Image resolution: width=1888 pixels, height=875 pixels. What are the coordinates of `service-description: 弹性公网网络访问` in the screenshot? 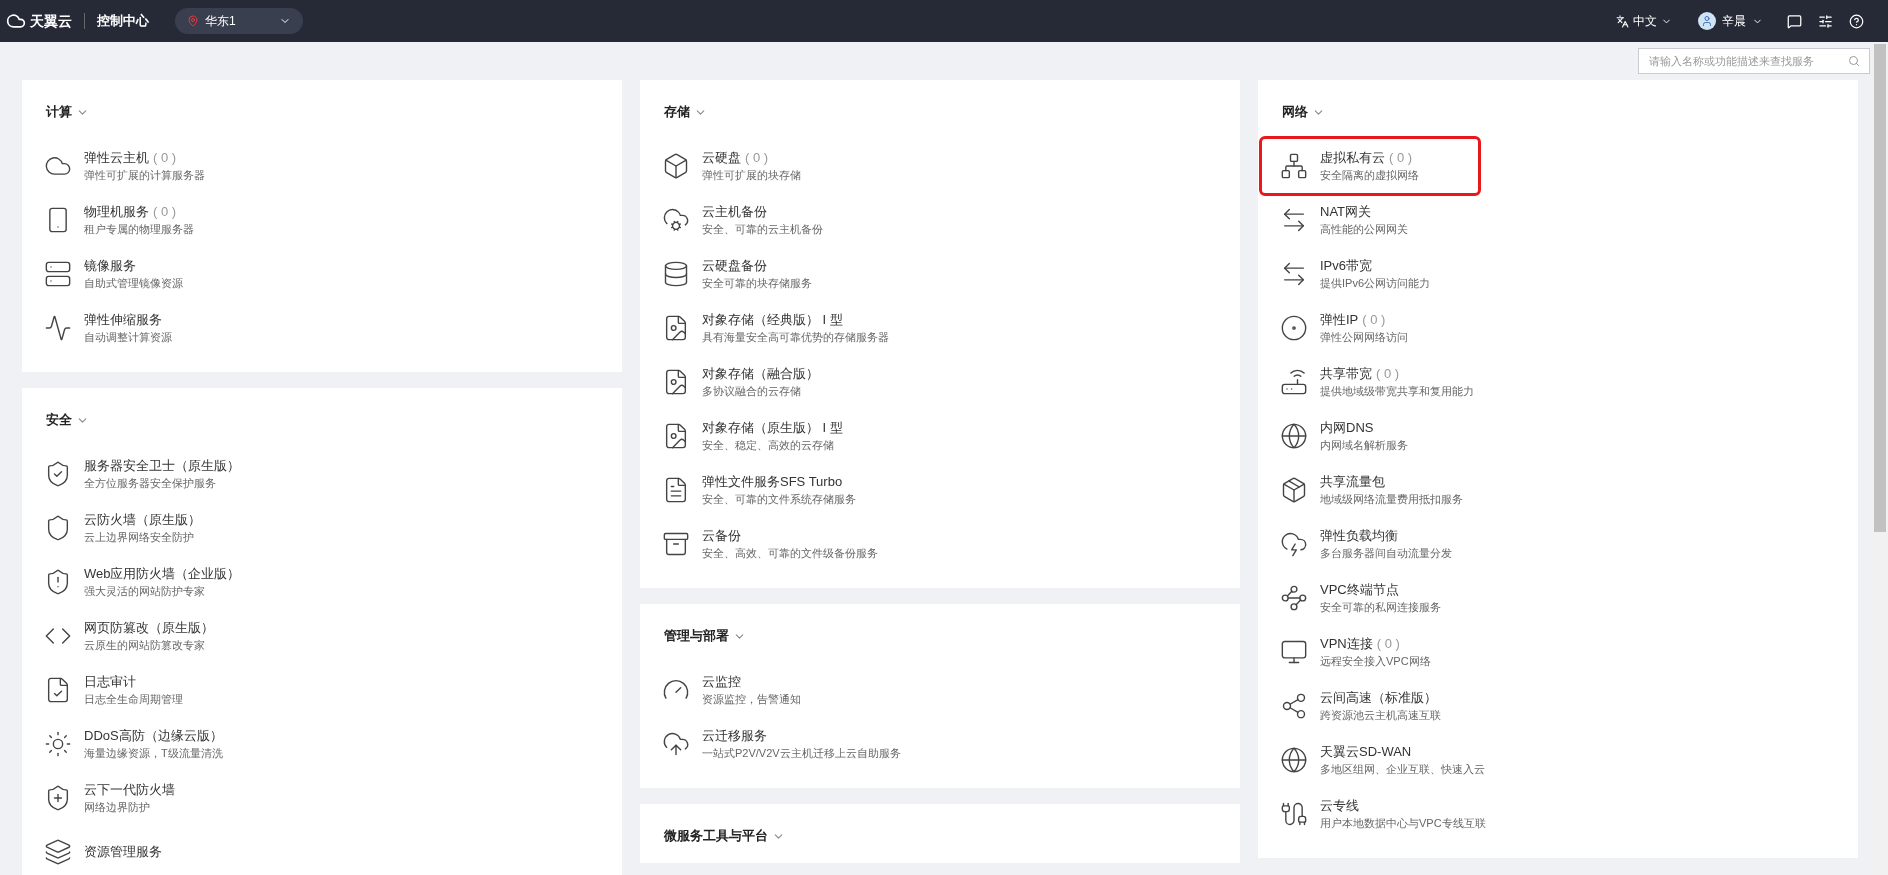 It's located at (1364, 337).